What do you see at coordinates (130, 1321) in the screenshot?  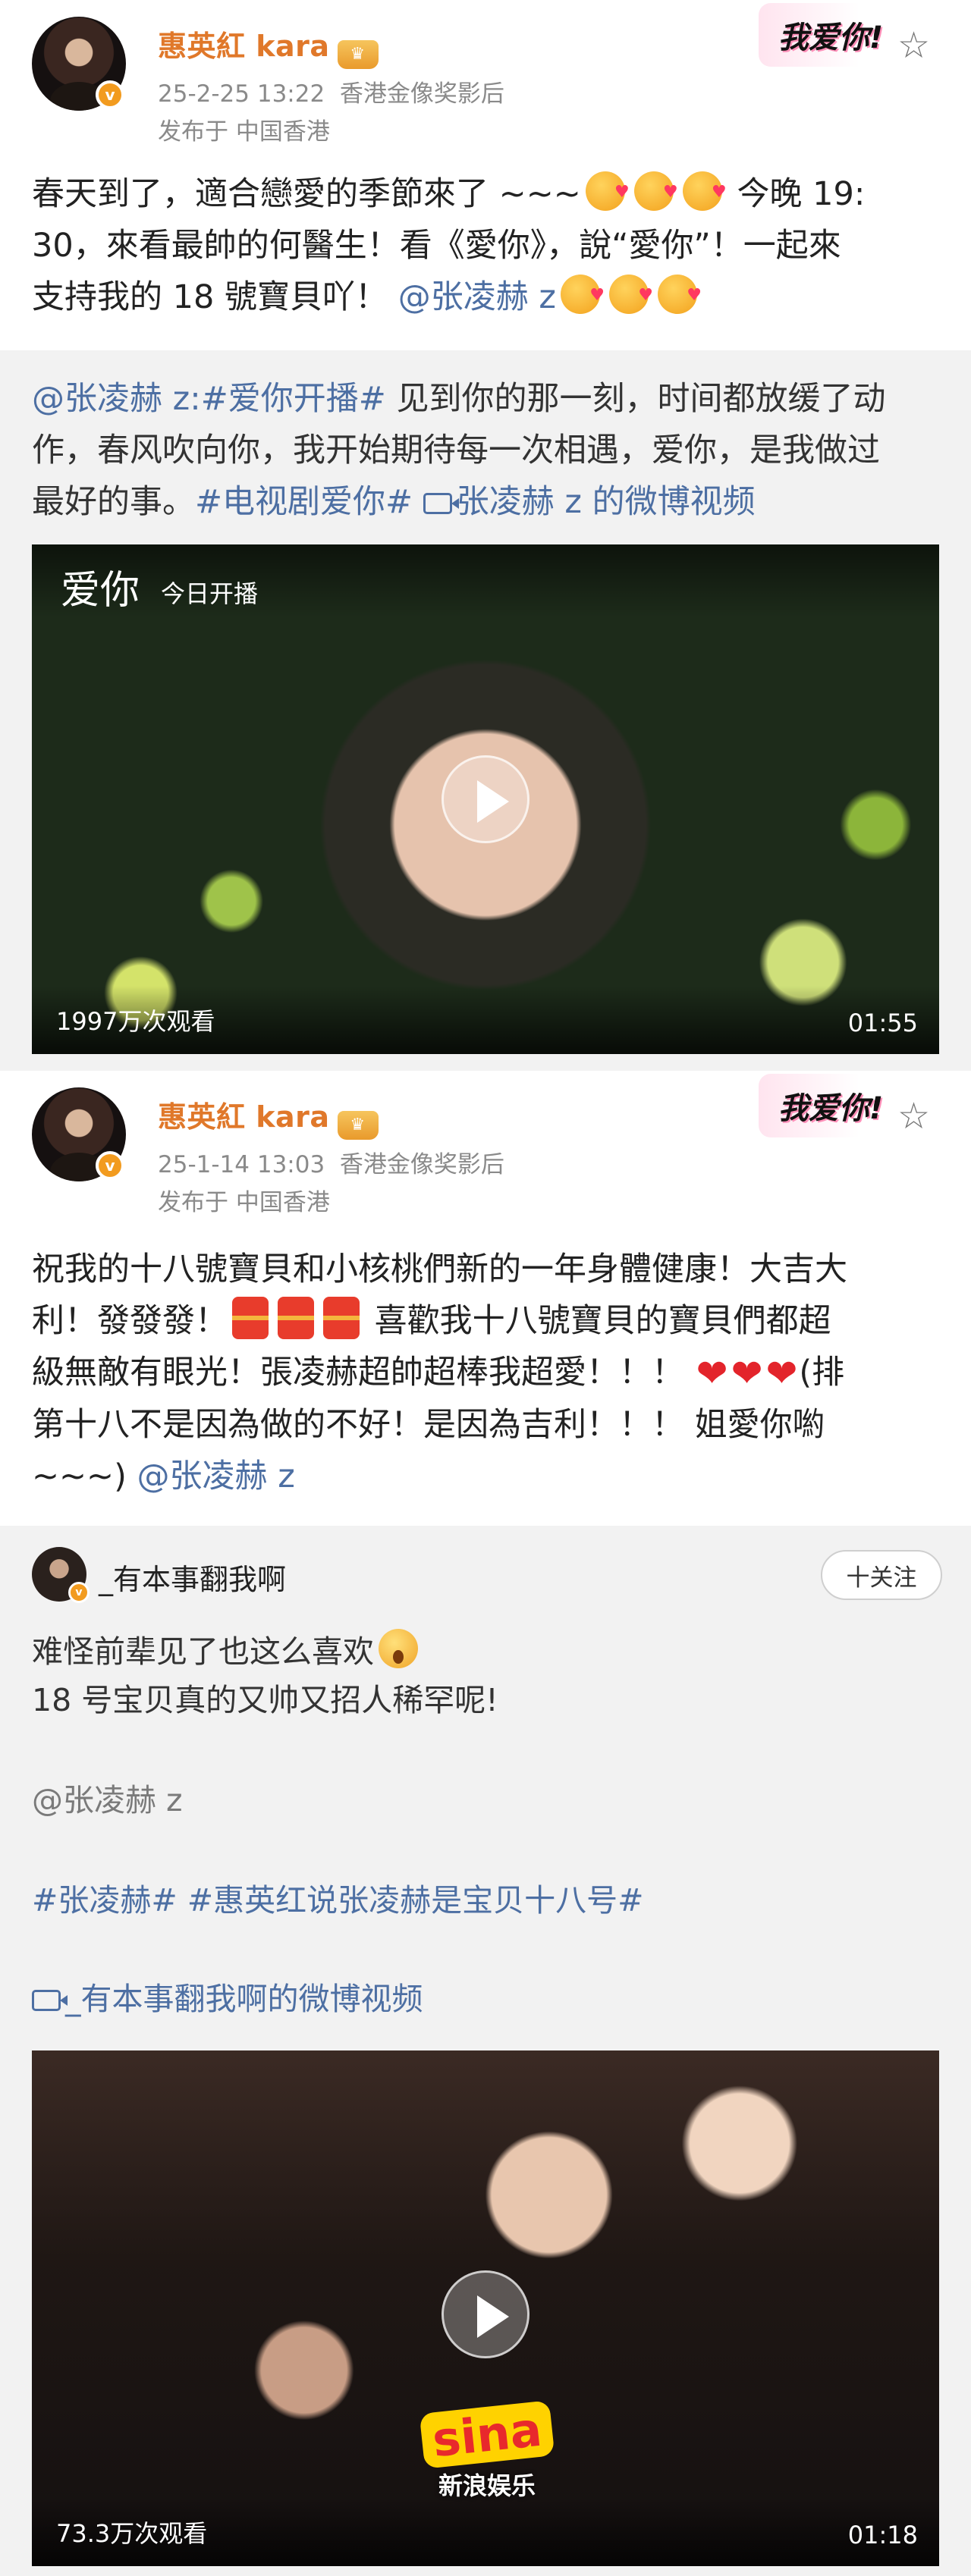 I see `post-text-line: 利！發發發！` at bounding box center [130, 1321].